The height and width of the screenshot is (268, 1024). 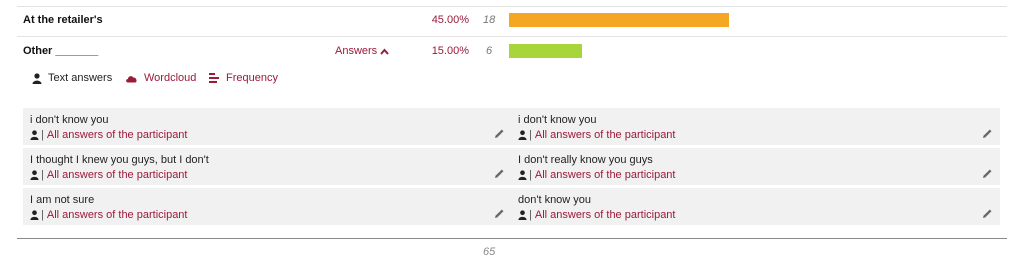 What do you see at coordinates (356, 51) in the screenshot?
I see `answers-toggle-label: Answers` at bounding box center [356, 51].